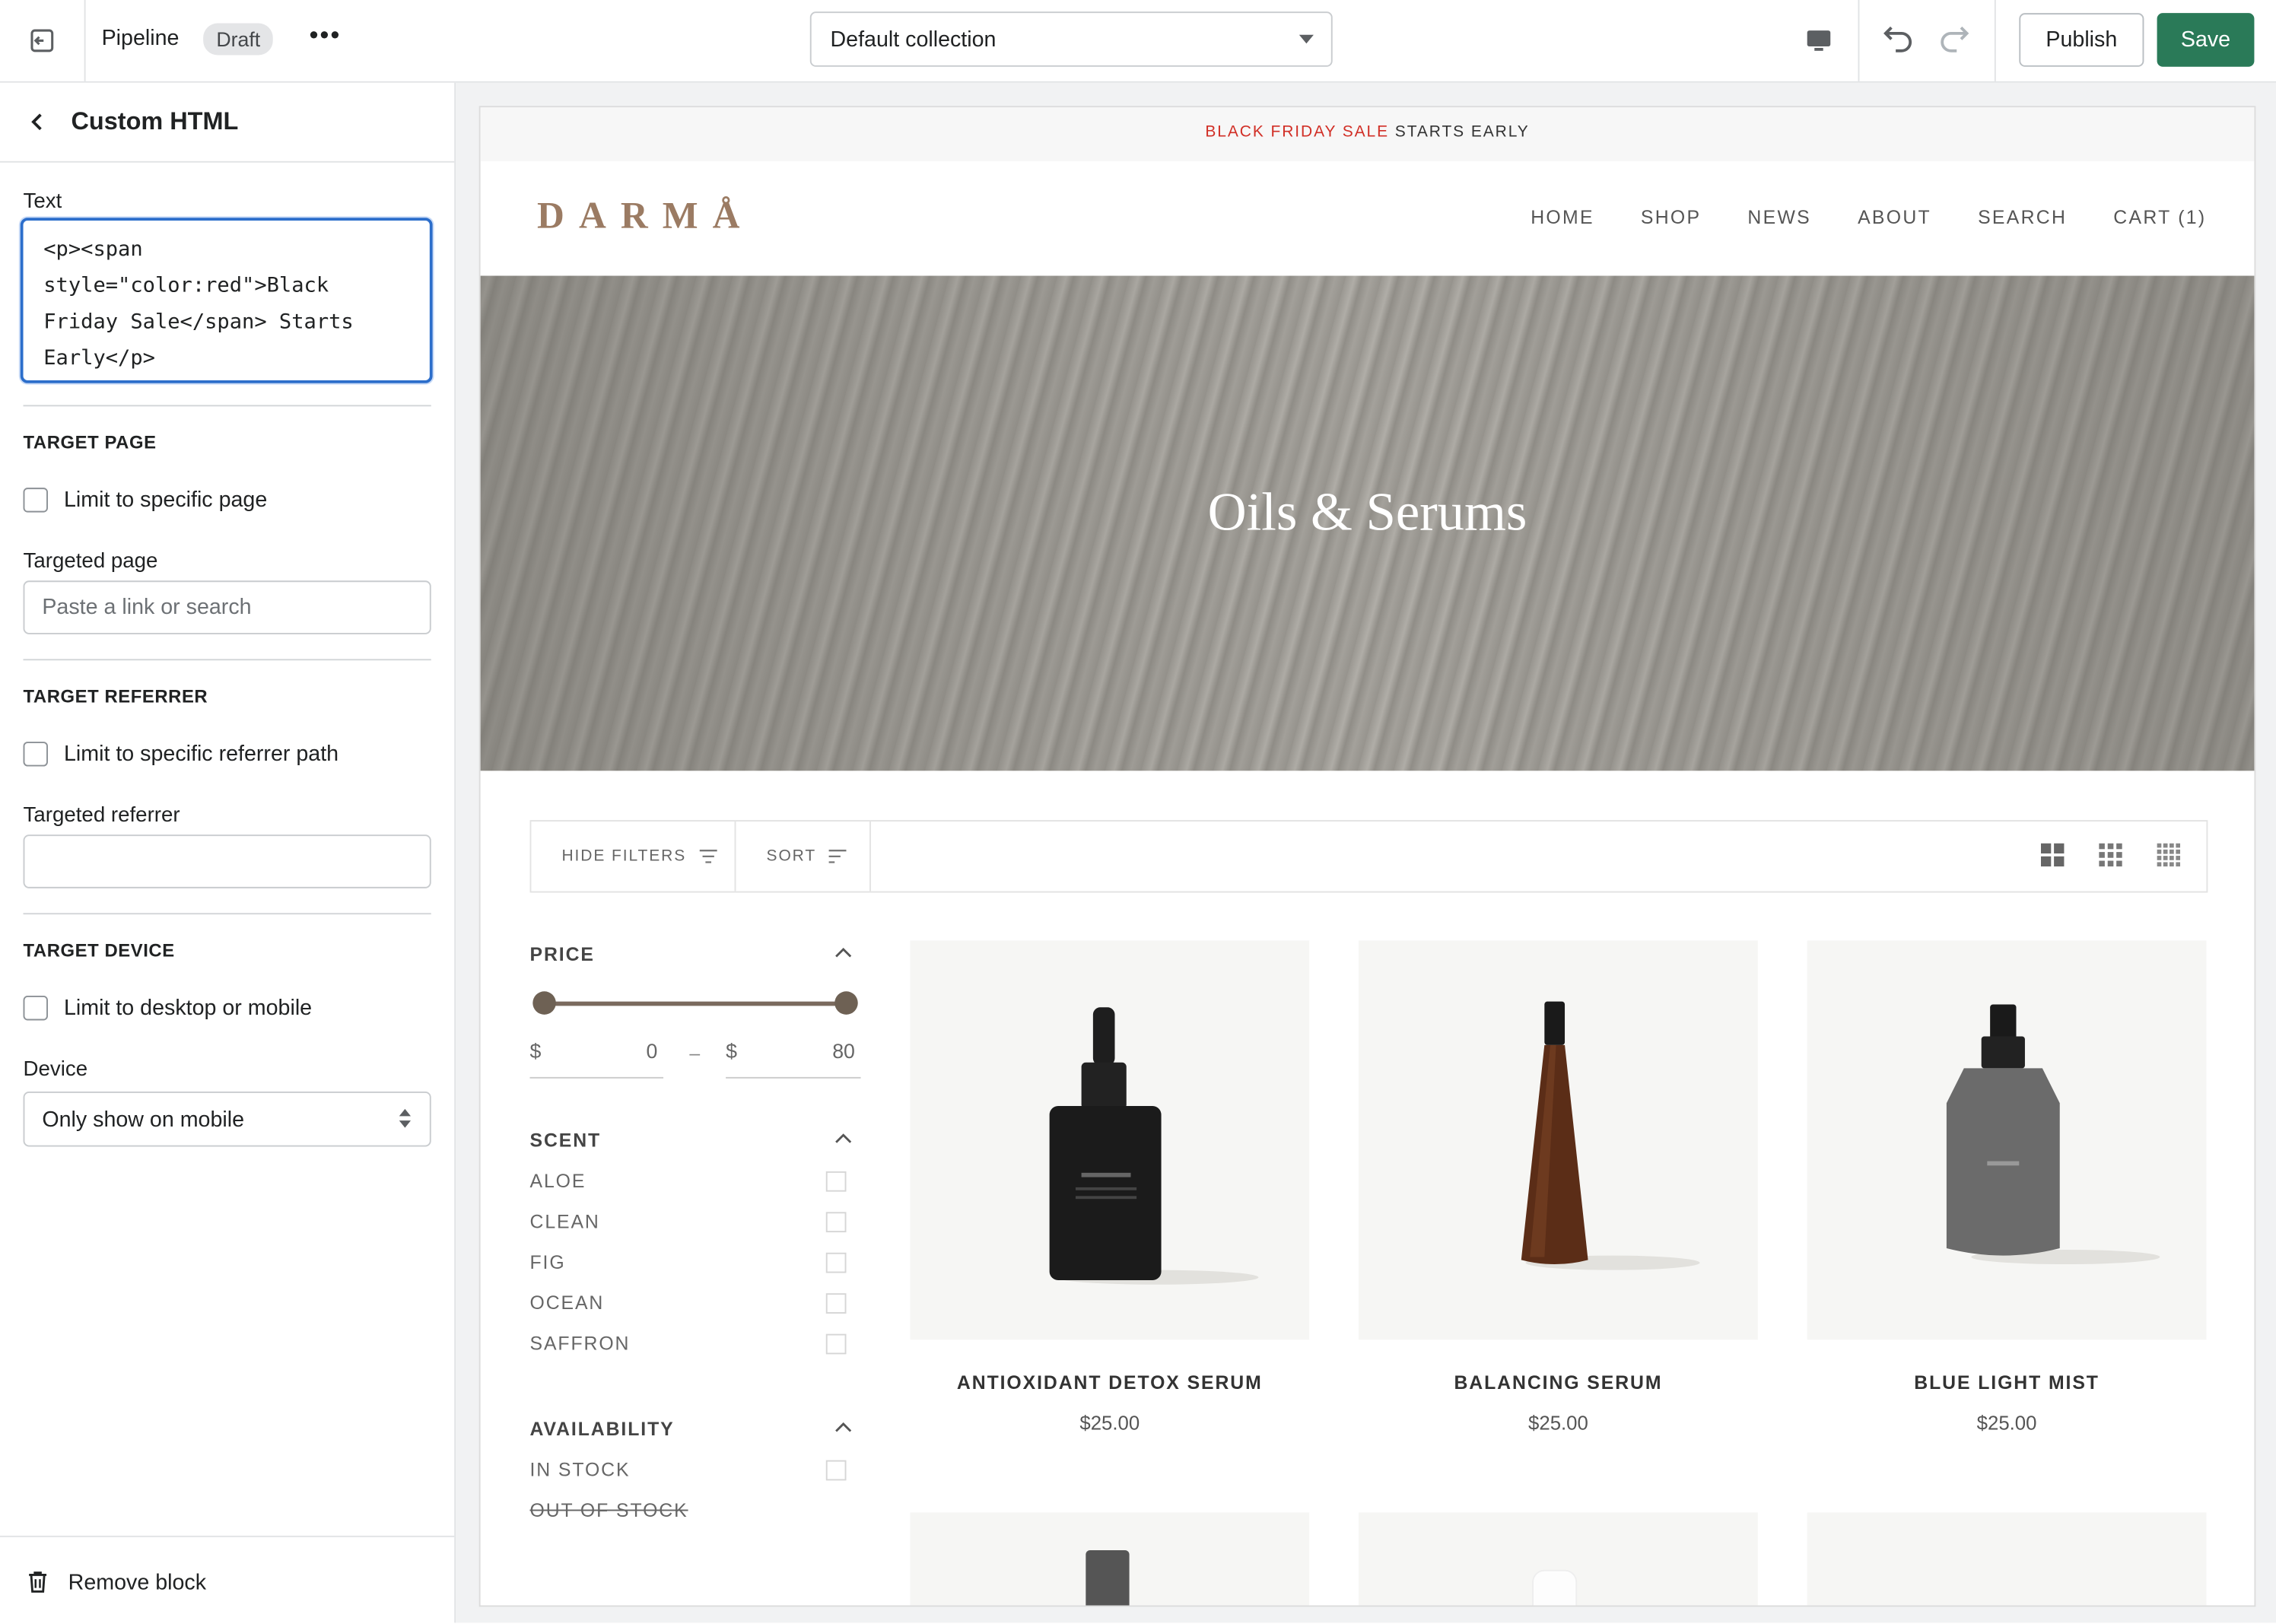 The width and height of the screenshot is (2276, 1624). What do you see at coordinates (2169, 855) in the screenshot?
I see `grid-4-icon` at bounding box center [2169, 855].